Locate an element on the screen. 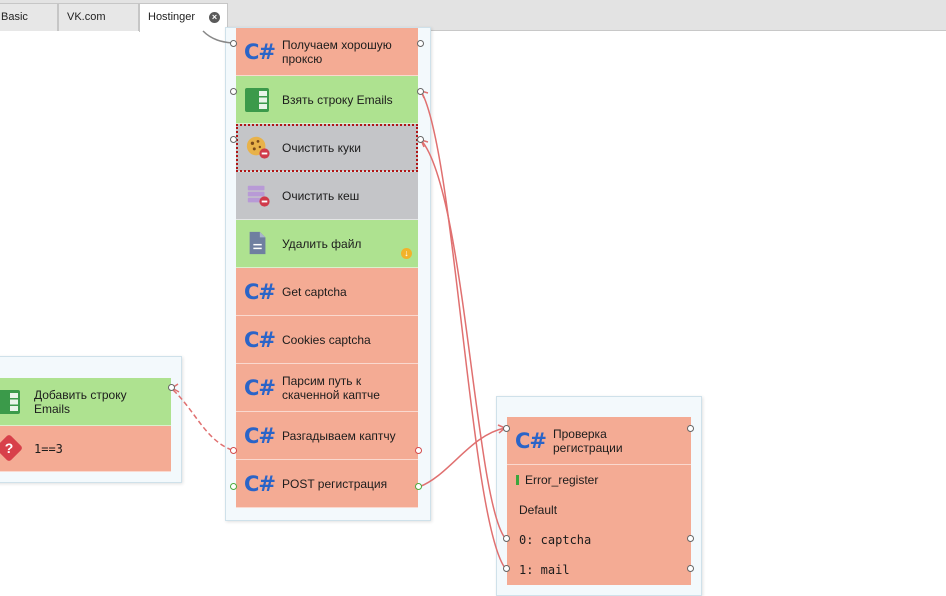  node-clear-cookies: Очистить куки is located at coordinates (327, 148).